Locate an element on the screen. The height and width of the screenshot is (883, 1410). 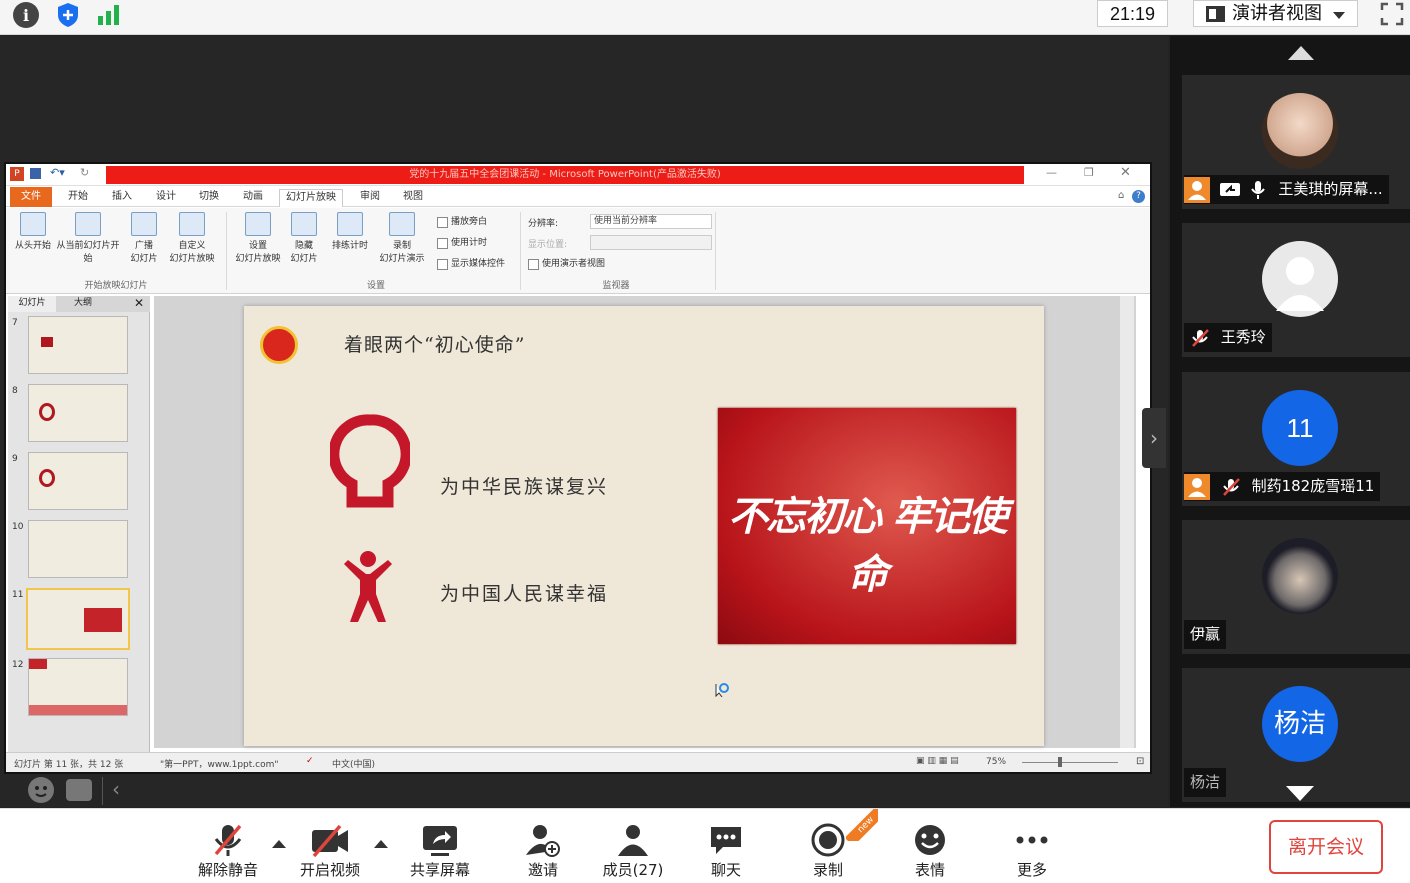
slide-thumbnail-selected is located at coordinates (78, 619).